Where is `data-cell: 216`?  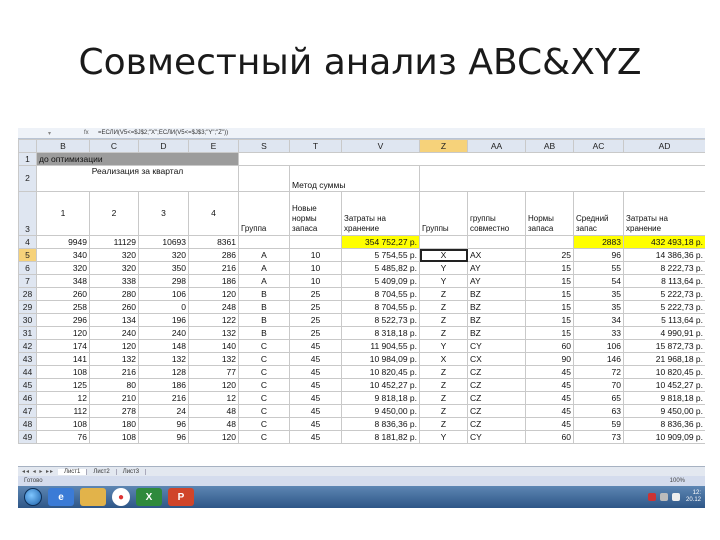 data-cell: 216 is located at coordinates (114, 372).